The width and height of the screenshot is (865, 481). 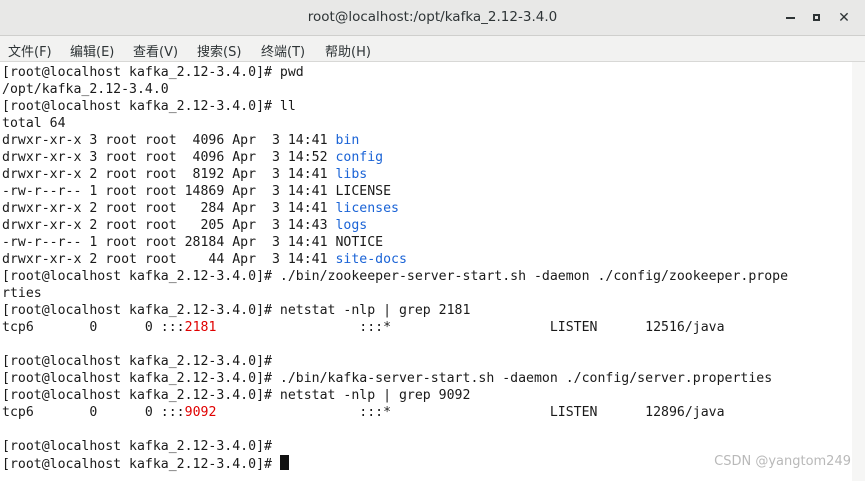 I want to click on menu-search: 搜索(S), so click(x=219, y=50).